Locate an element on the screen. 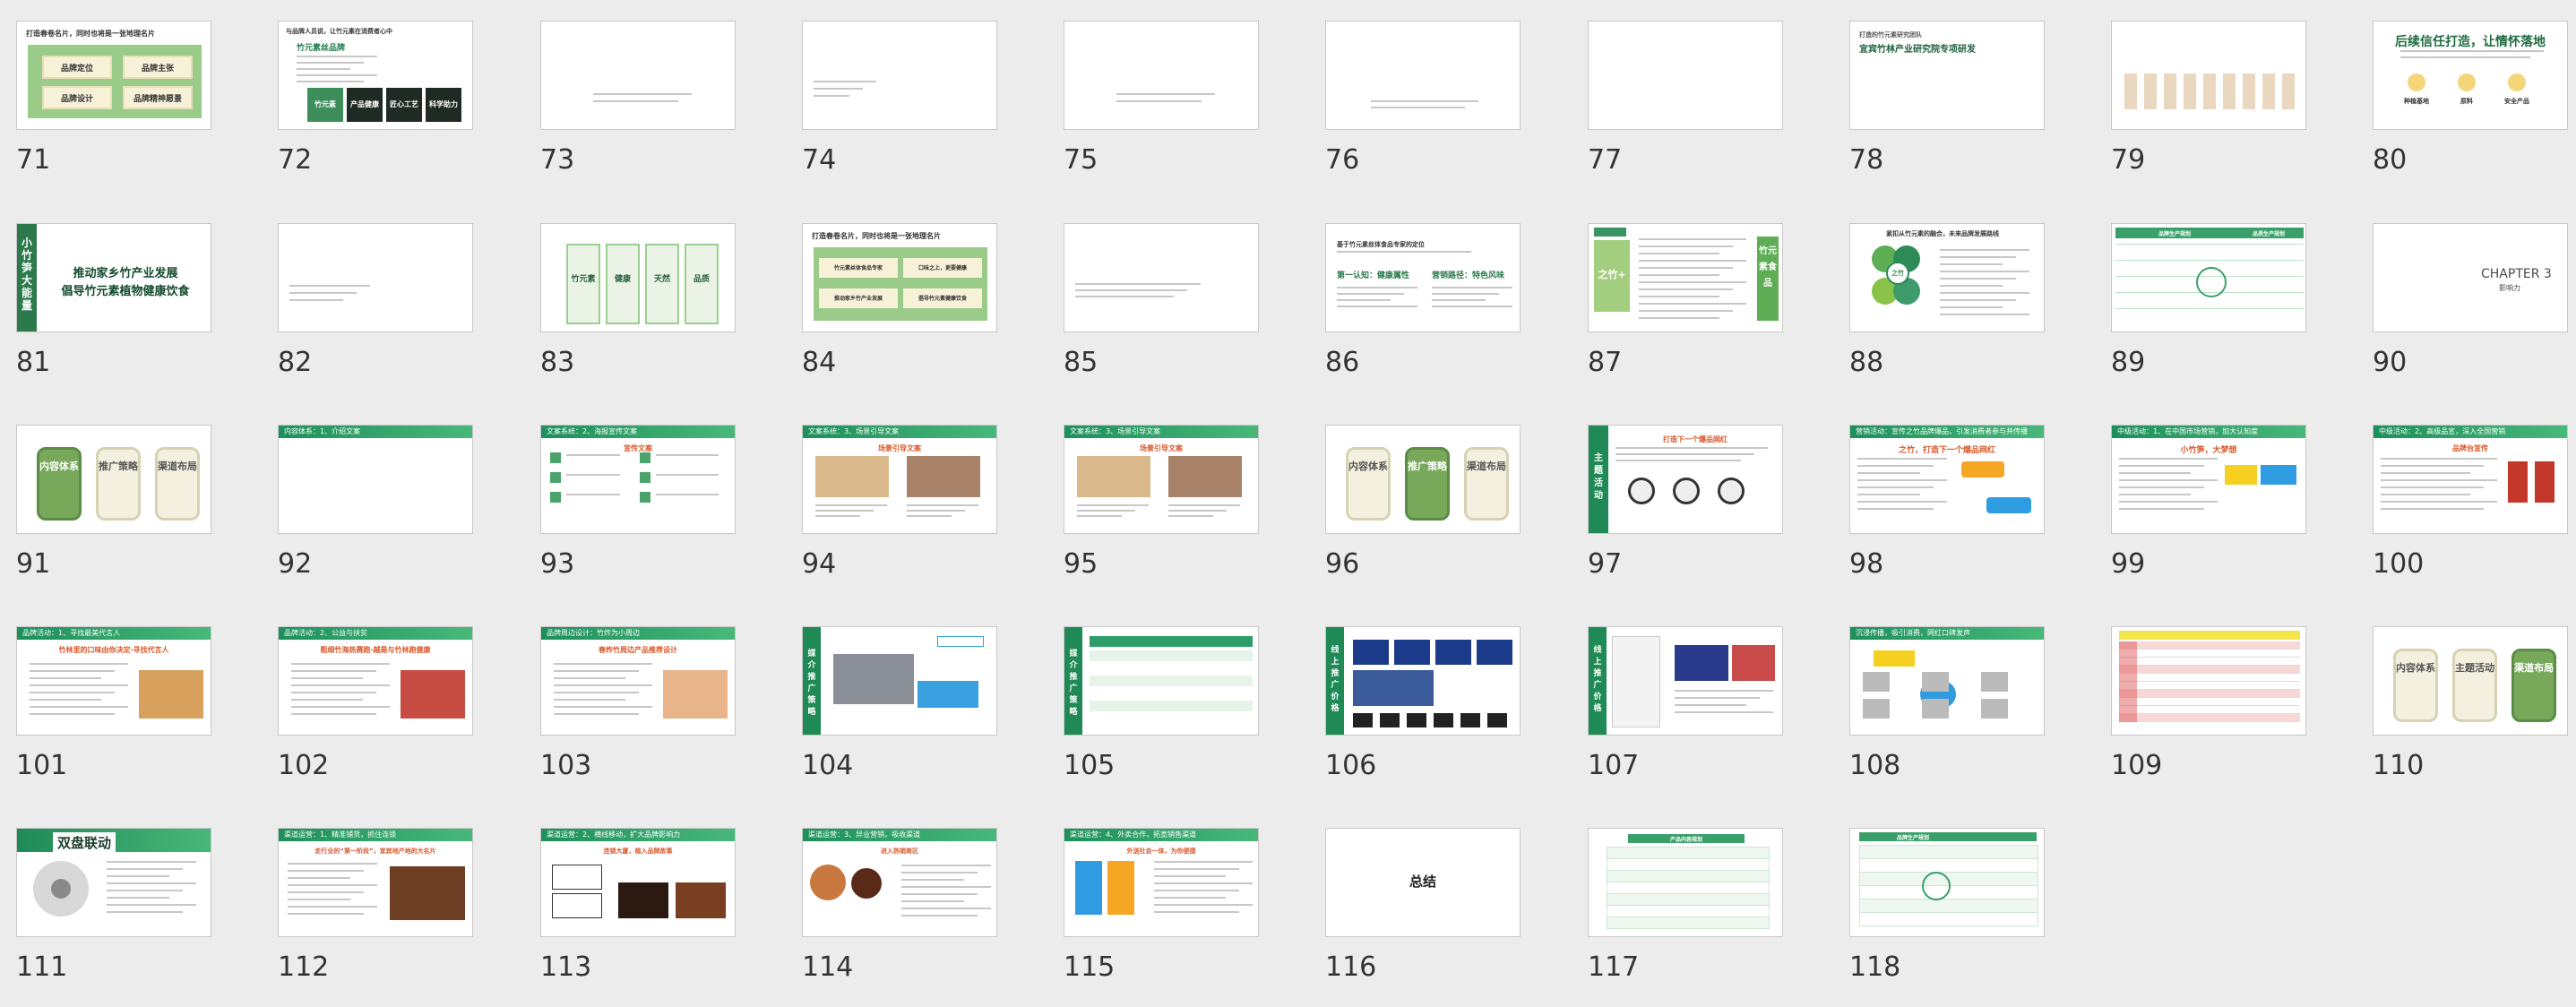 Image resolution: width=2576 pixels, height=1007 pixels. slide-thumbnail: 双盘联动 111 is located at coordinates (114, 917).